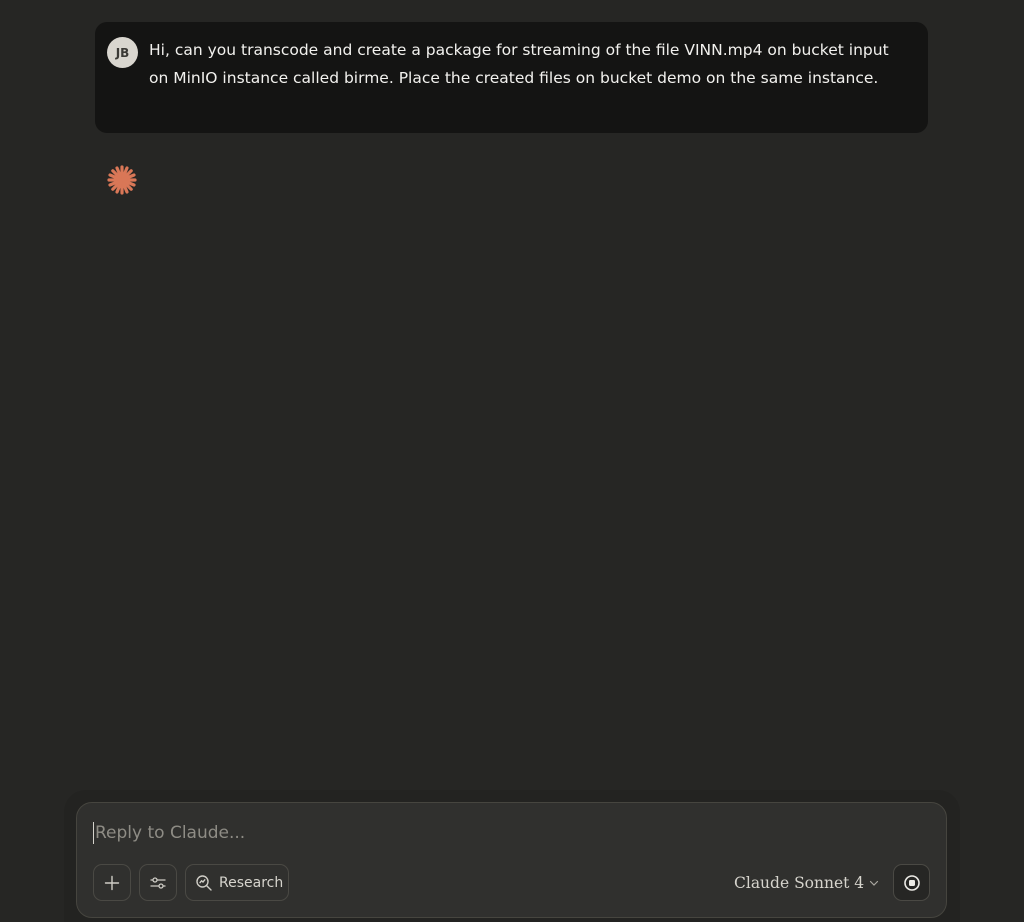 The width and height of the screenshot is (1024, 922). I want to click on sliders-icon, so click(158, 882).